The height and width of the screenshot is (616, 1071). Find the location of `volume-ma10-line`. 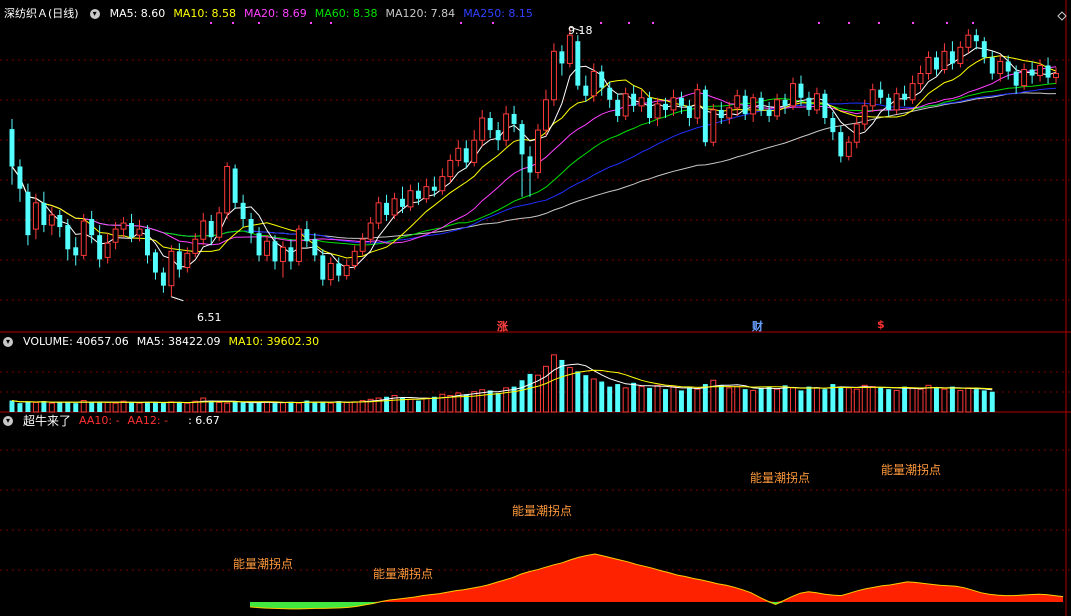

volume-ma10-line is located at coordinates (502, 386).